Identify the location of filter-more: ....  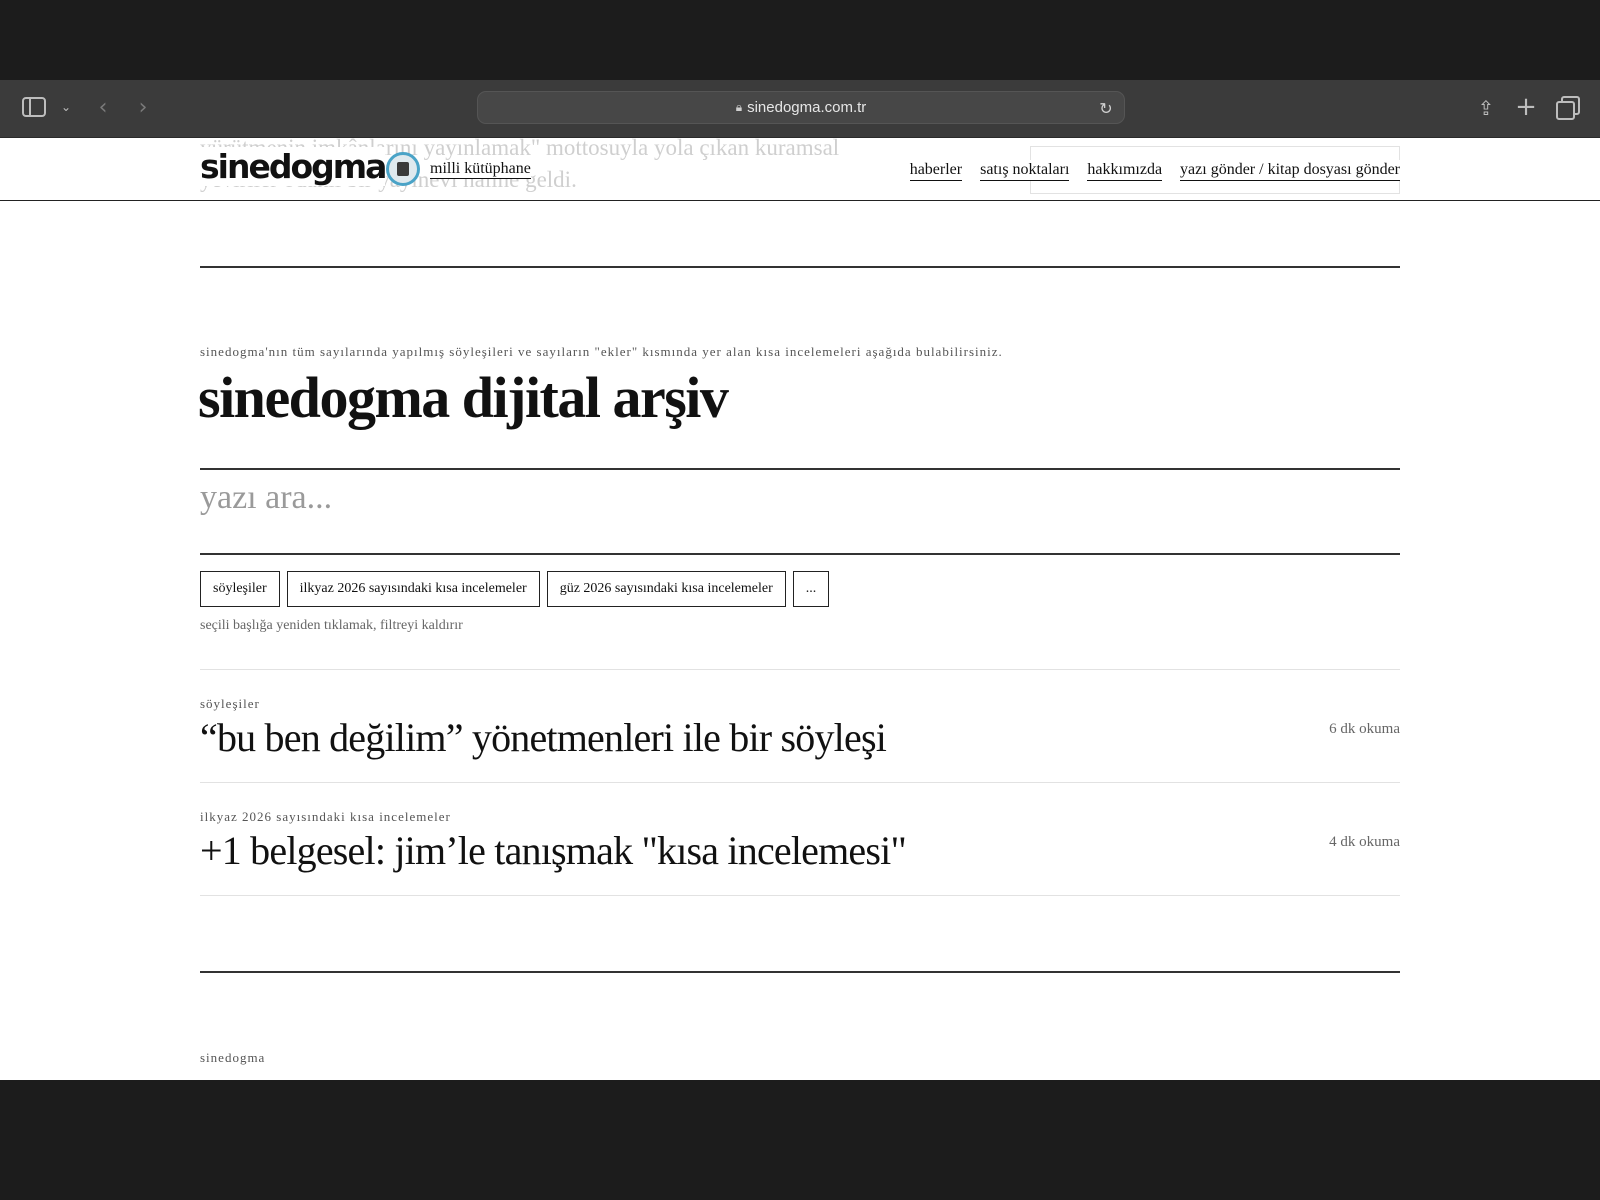
(811, 589).